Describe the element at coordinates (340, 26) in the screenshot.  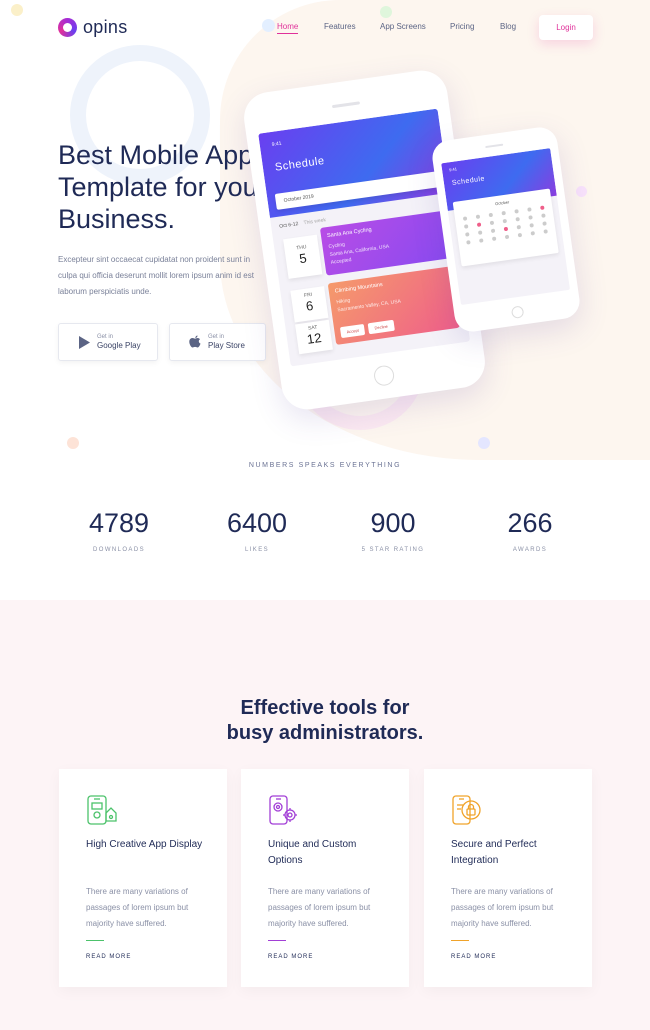
I see `nav-item-features: Features` at that location.